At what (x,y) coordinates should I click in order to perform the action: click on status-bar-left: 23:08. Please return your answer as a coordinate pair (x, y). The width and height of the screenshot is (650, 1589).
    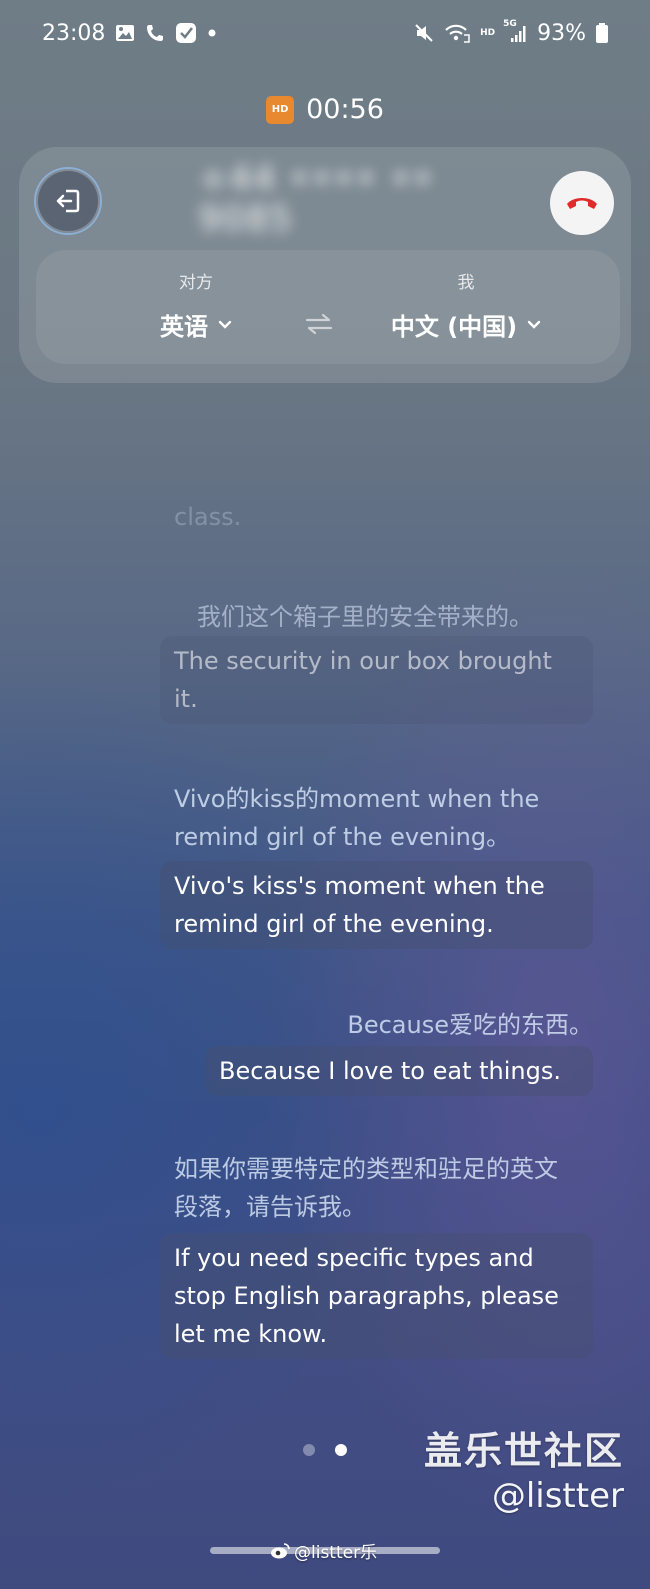
    Looking at the image, I should click on (129, 33).